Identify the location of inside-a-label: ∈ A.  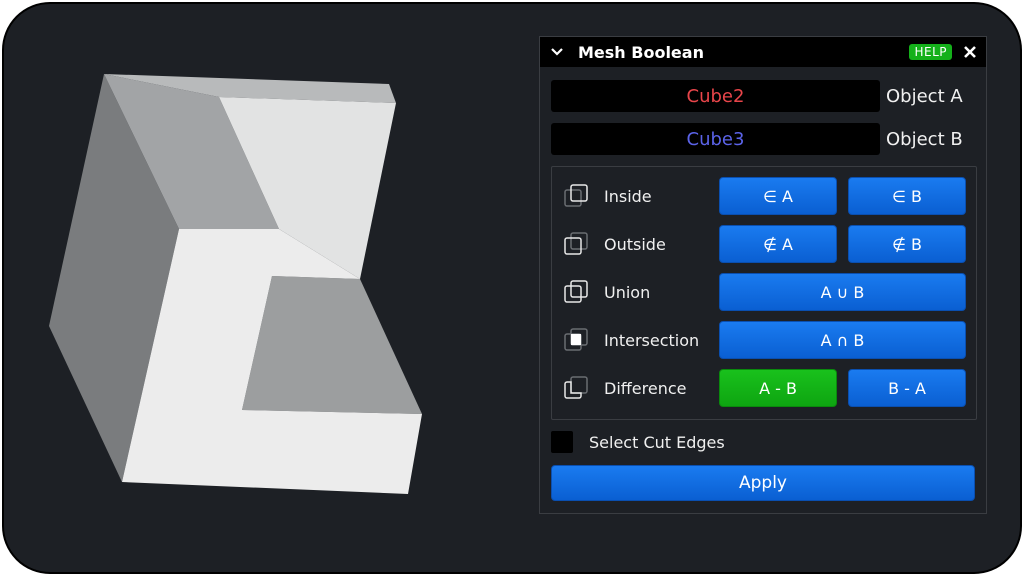
(778, 196).